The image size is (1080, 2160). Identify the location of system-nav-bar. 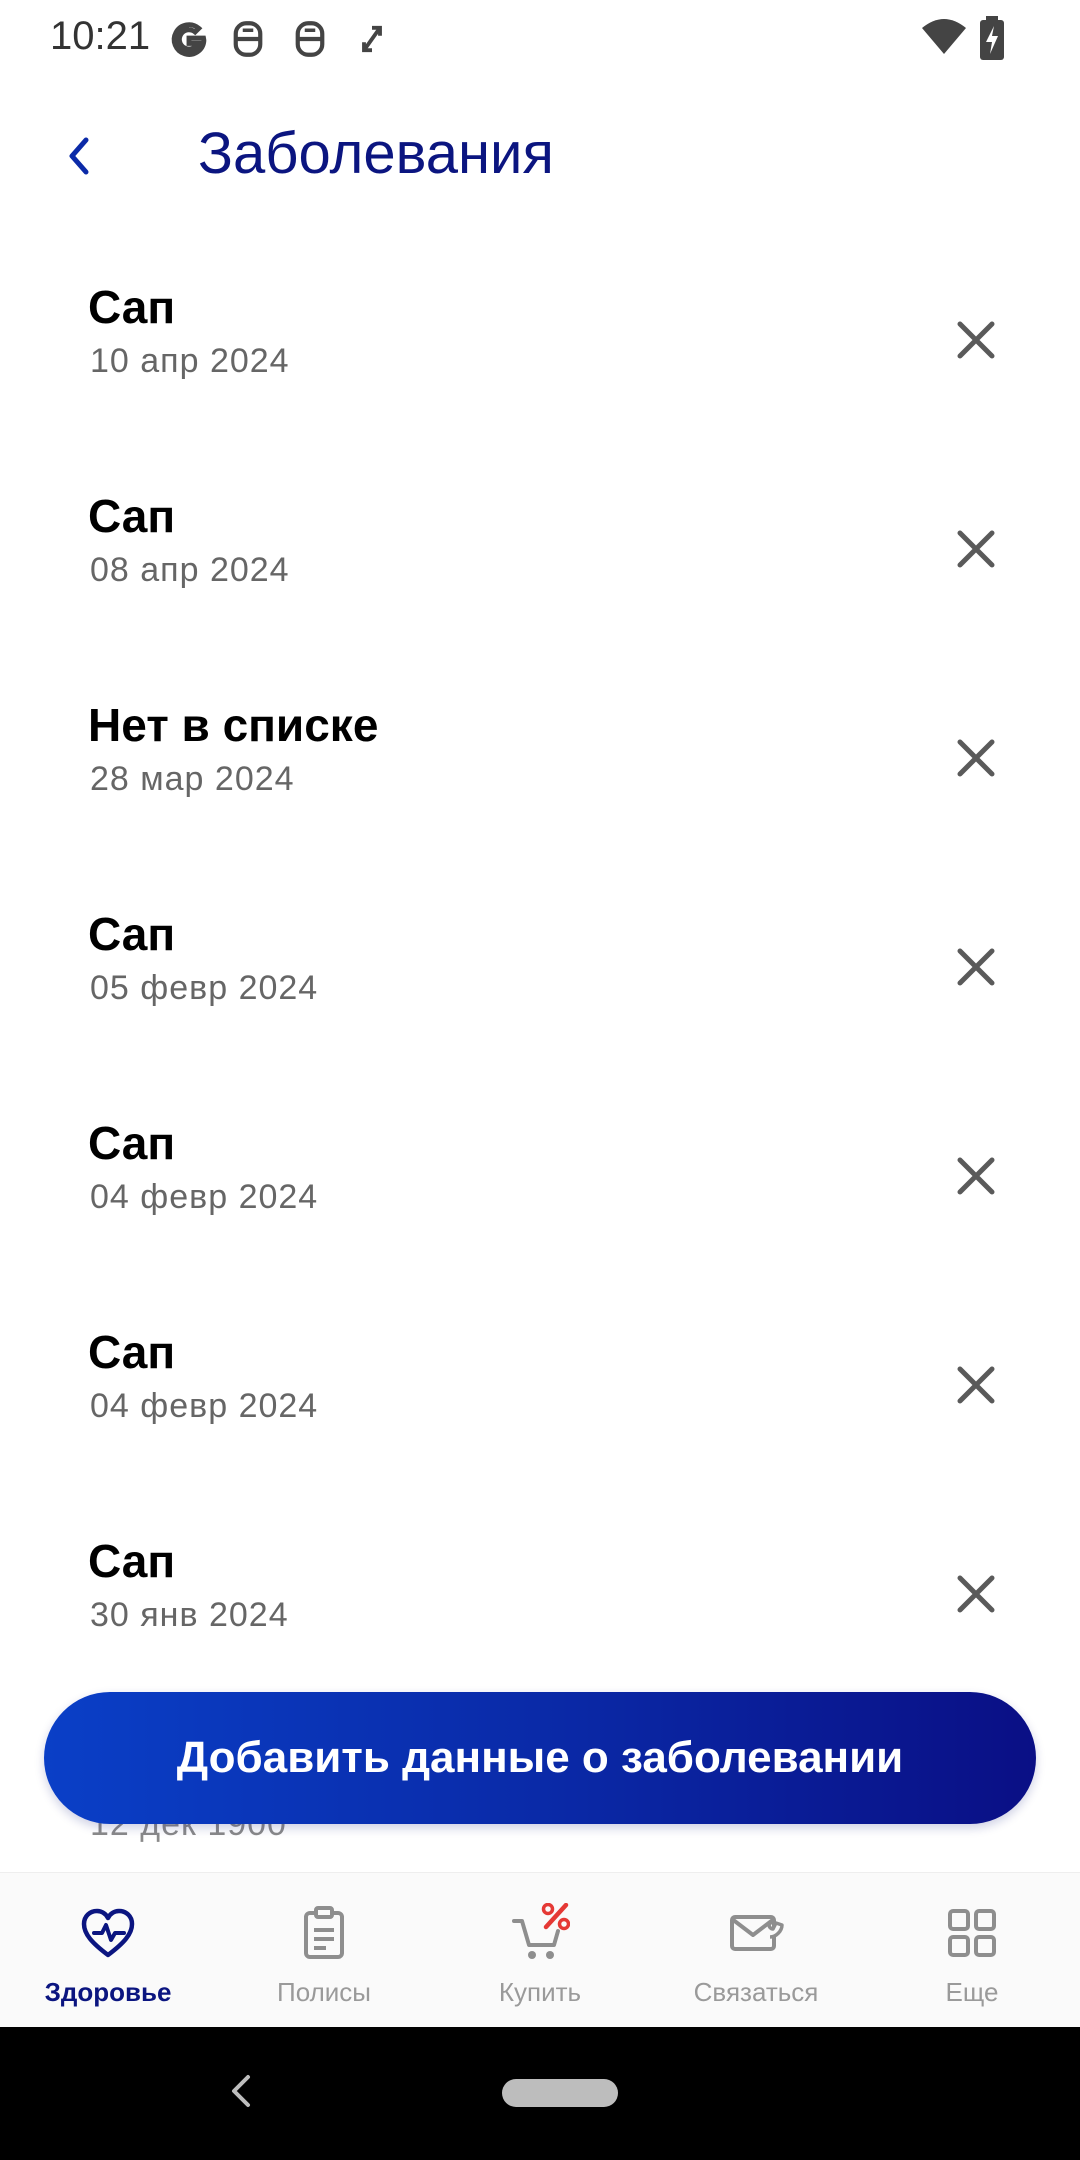
(540, 2093).